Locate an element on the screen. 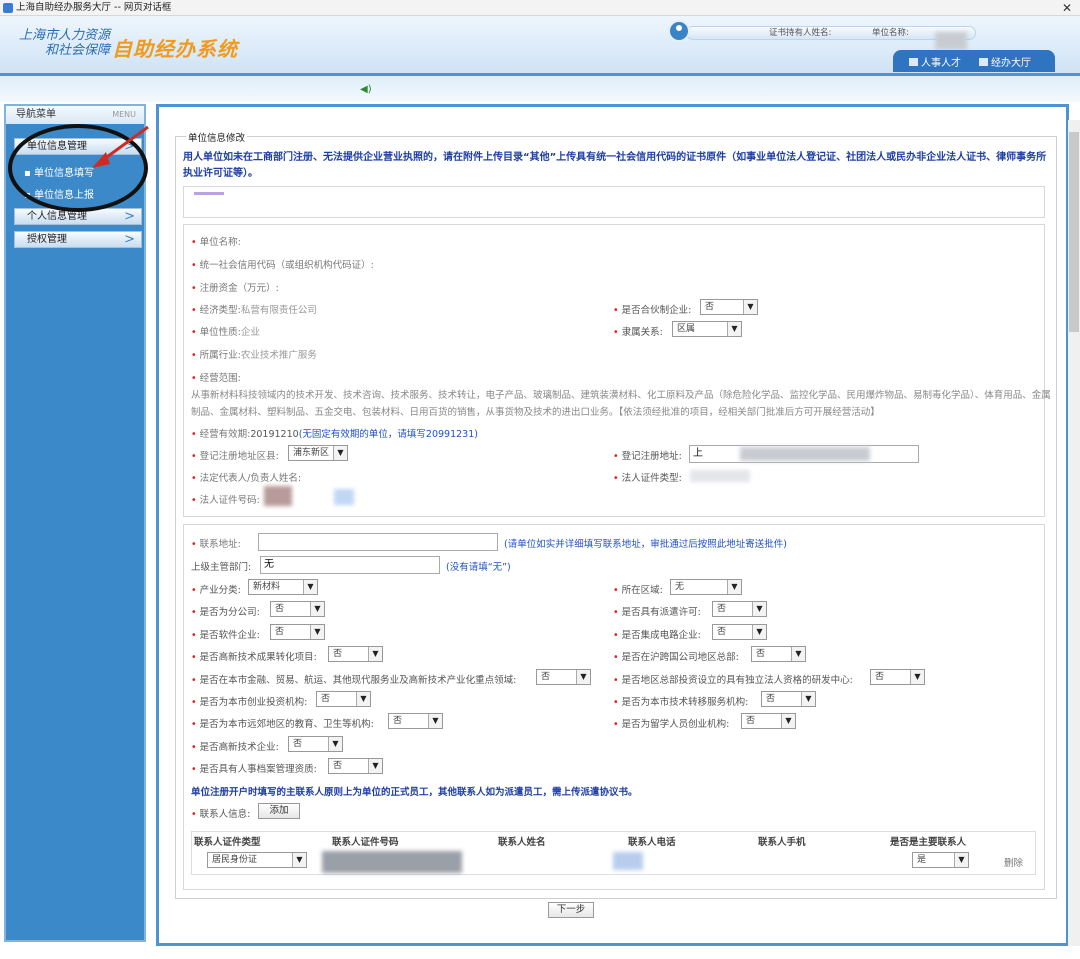 The width and height of the screenshot is (1080, 959). region-select: 无 ▼ is located at coordinates (706, 587).